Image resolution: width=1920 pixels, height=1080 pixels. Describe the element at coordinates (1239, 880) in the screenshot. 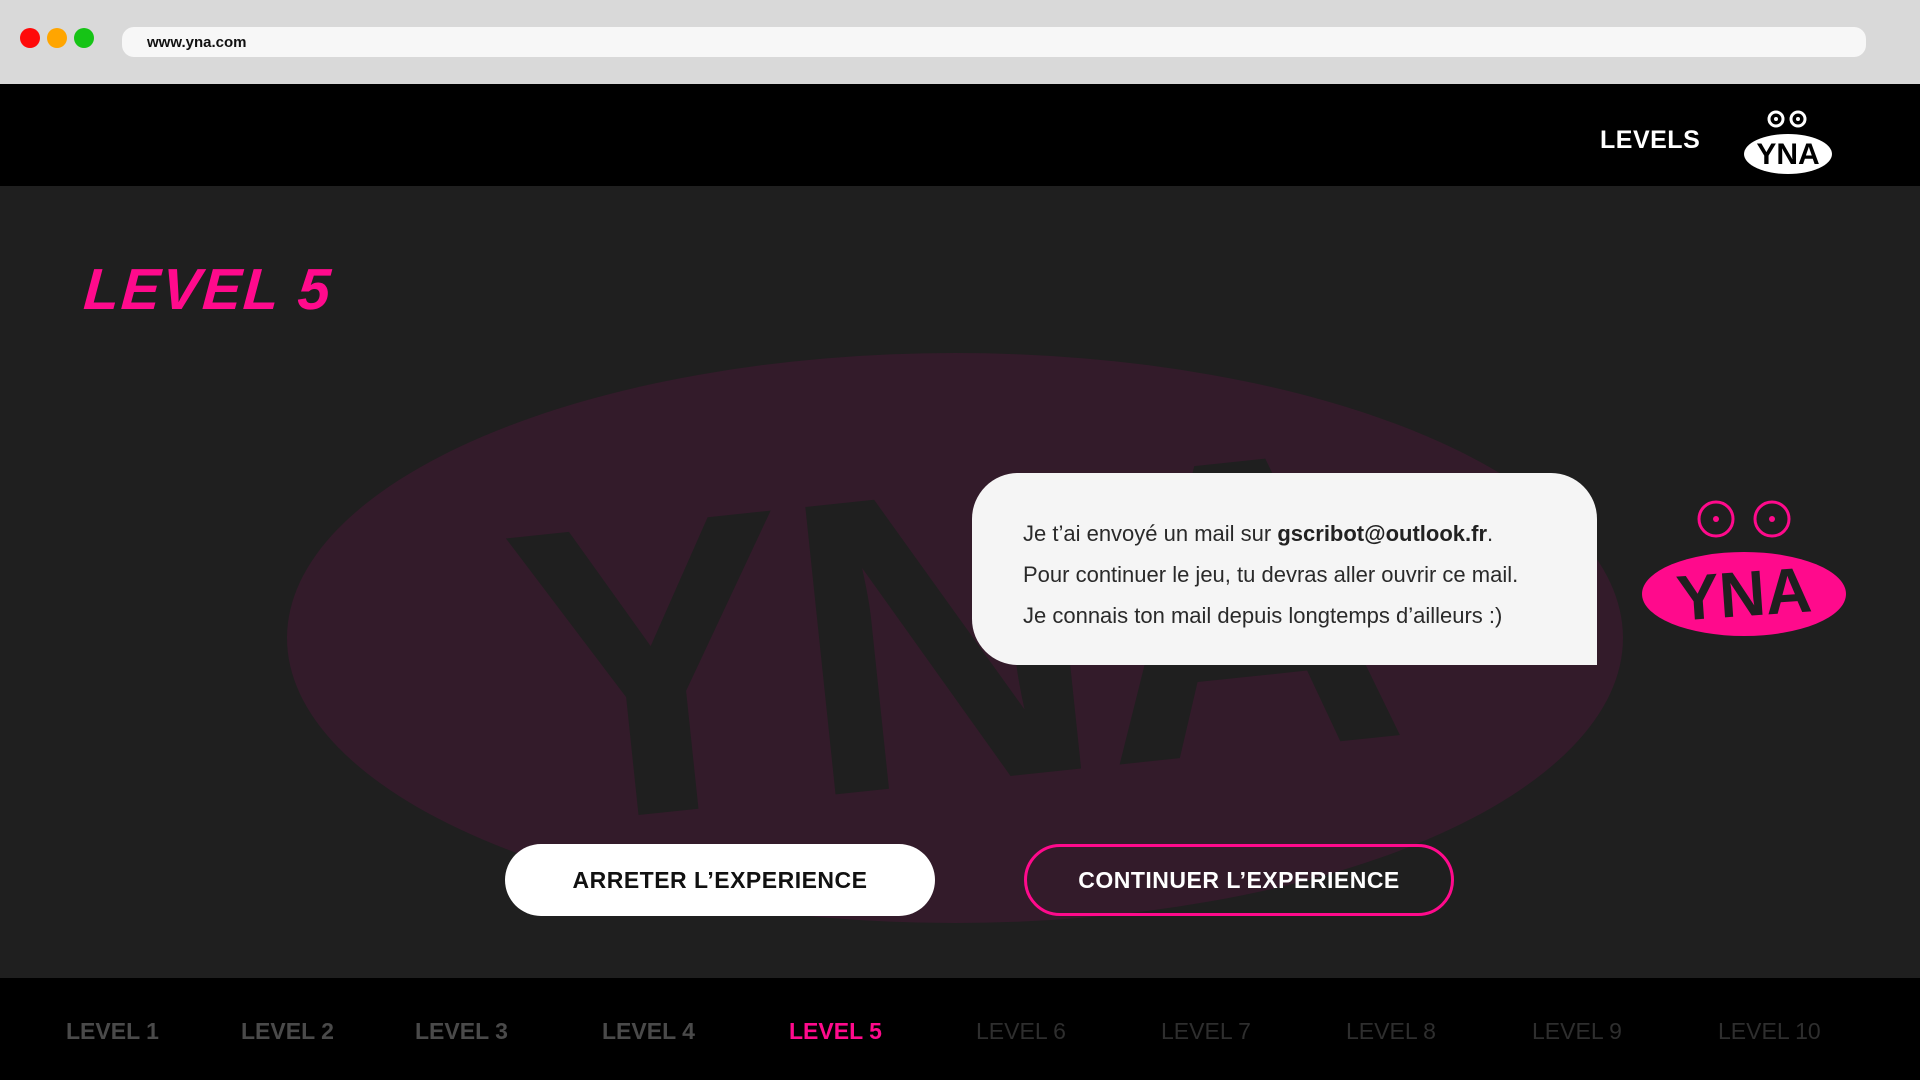

I see `continue-experience-button: CONTINUER L’EXPERIENCE` at that location.